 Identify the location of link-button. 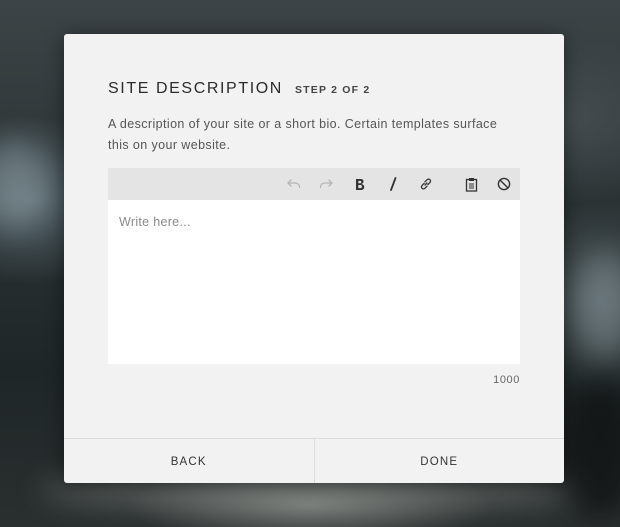
(426, 184).